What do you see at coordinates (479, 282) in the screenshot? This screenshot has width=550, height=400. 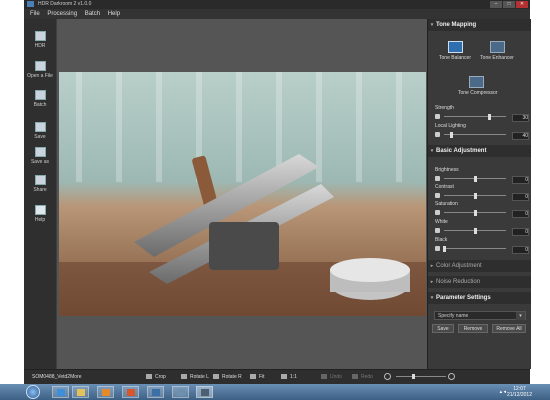 I see `noise-reduction-header: ▸ Noise Reduction` at bounding box center [479, 282].